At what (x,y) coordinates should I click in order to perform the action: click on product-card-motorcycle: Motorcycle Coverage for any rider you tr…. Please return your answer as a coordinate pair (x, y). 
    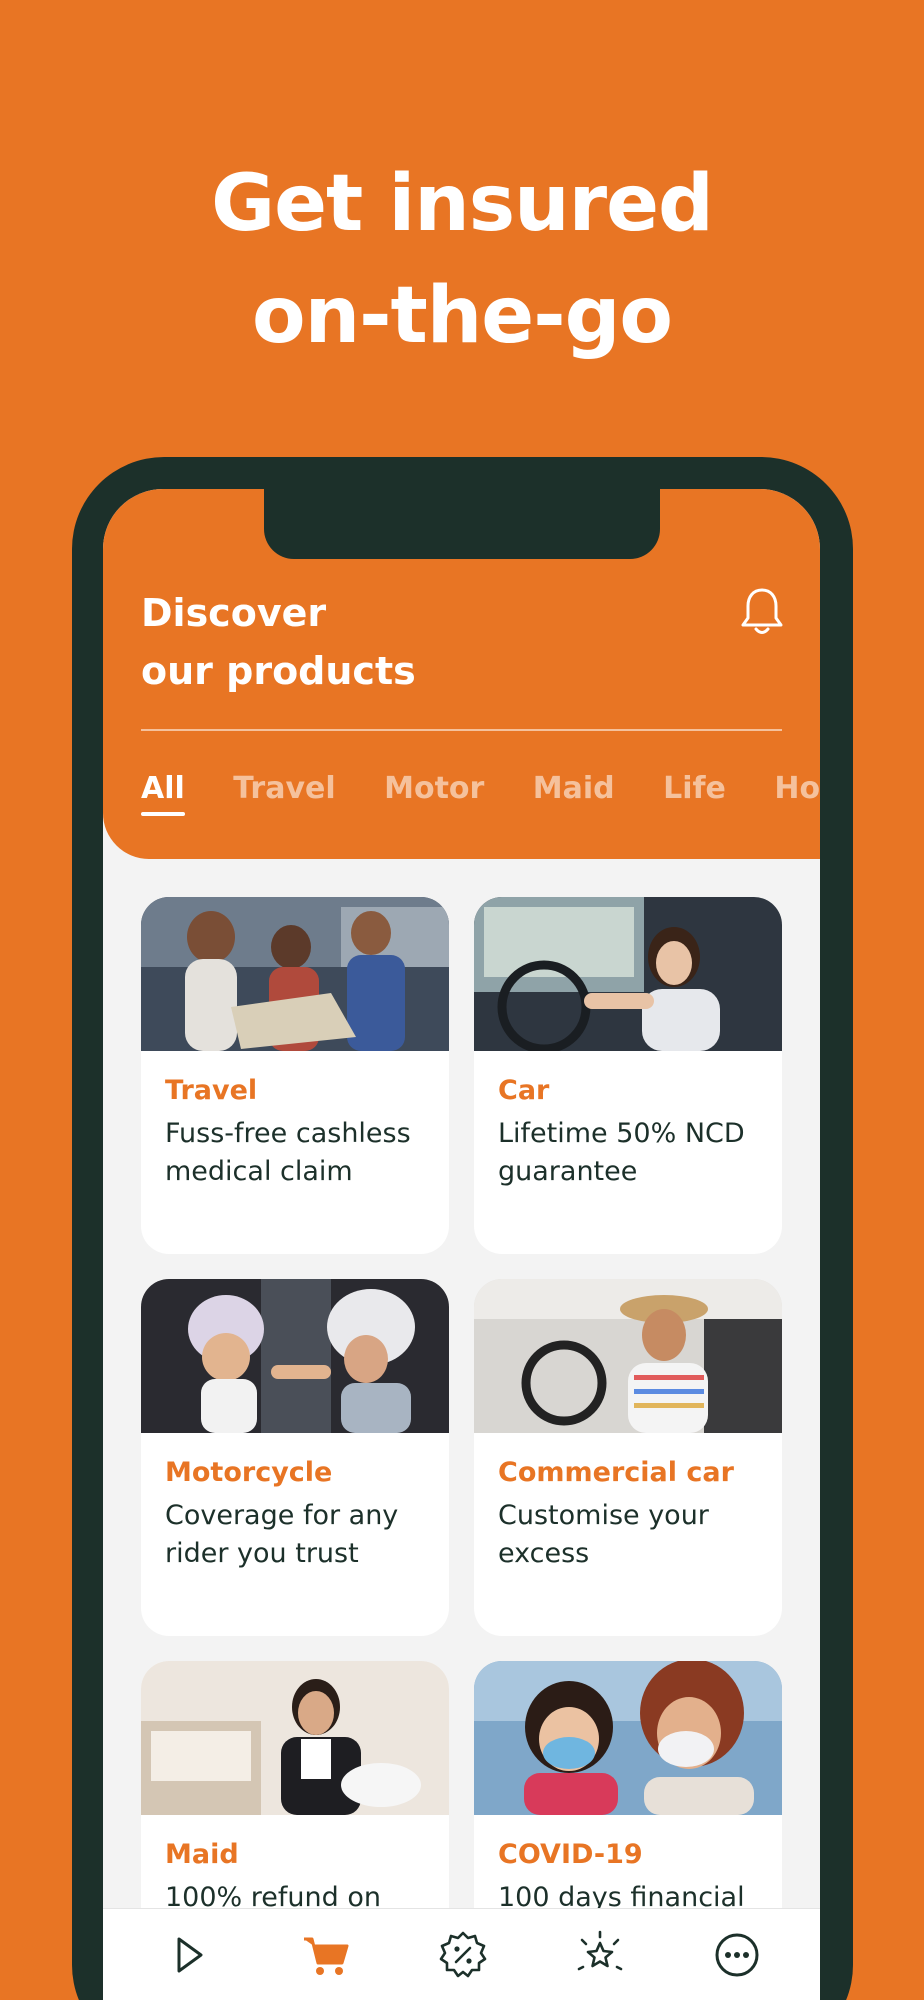
    Looking at the image, I should click on (295, 1457).